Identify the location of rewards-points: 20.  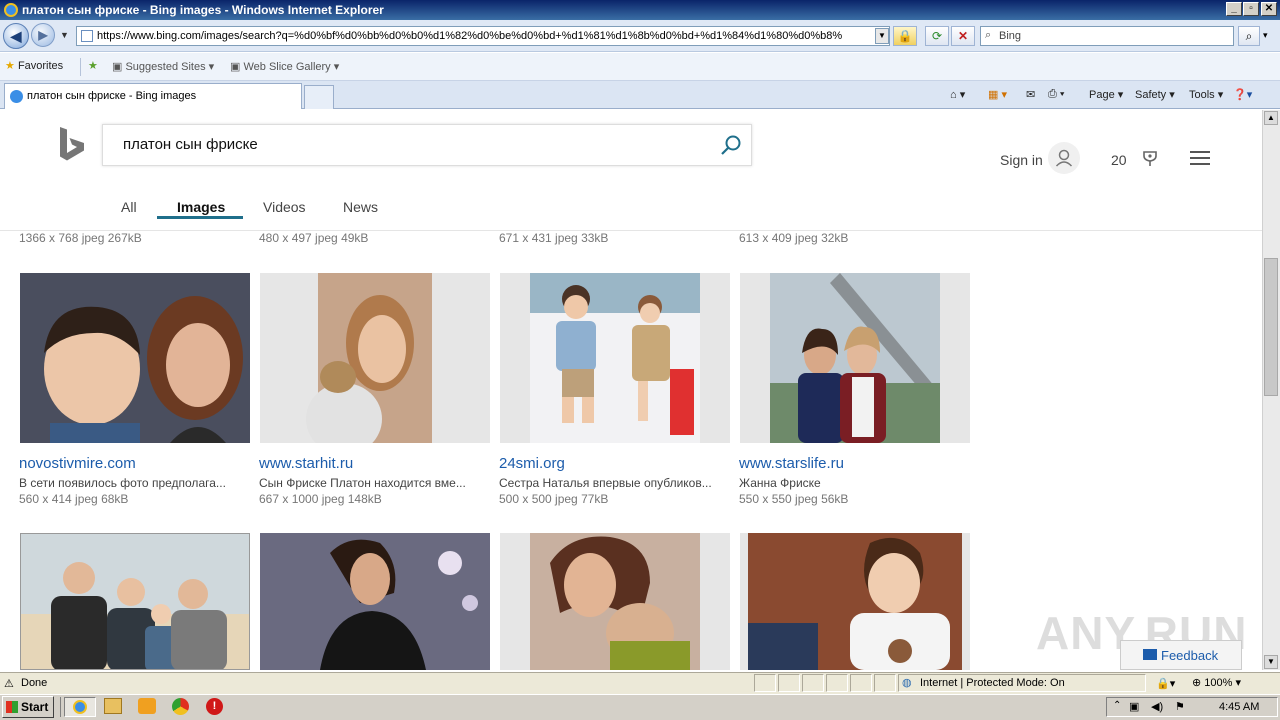
(1119, 160).